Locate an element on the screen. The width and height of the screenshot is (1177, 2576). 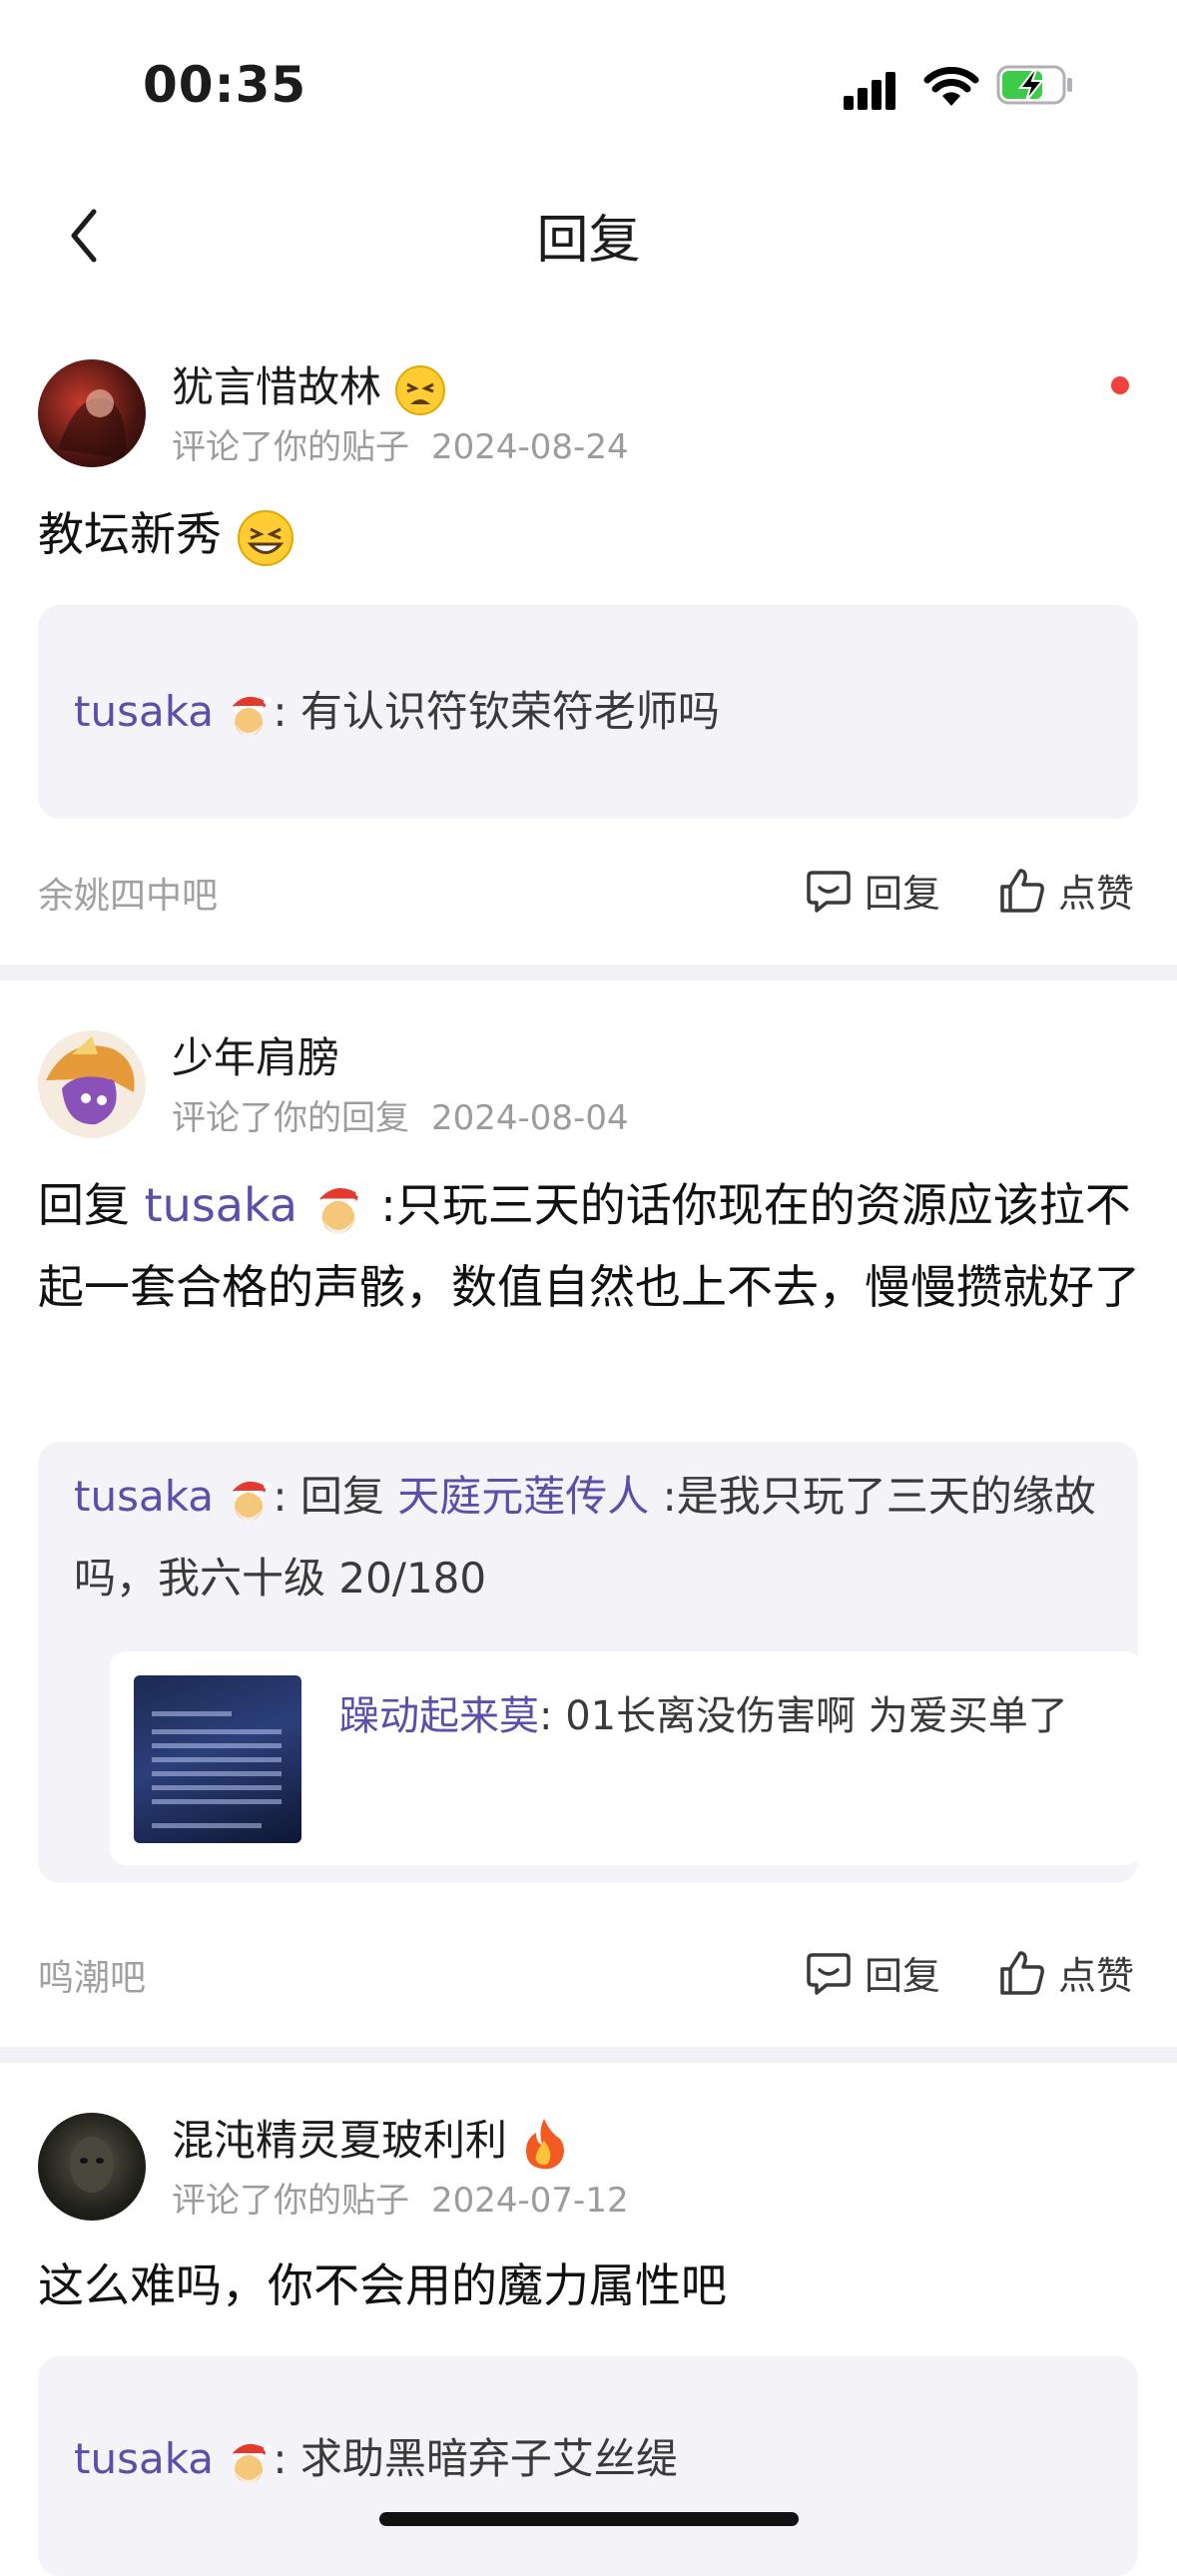
nav-bar: 回复 is located at coordinates (588, 235).